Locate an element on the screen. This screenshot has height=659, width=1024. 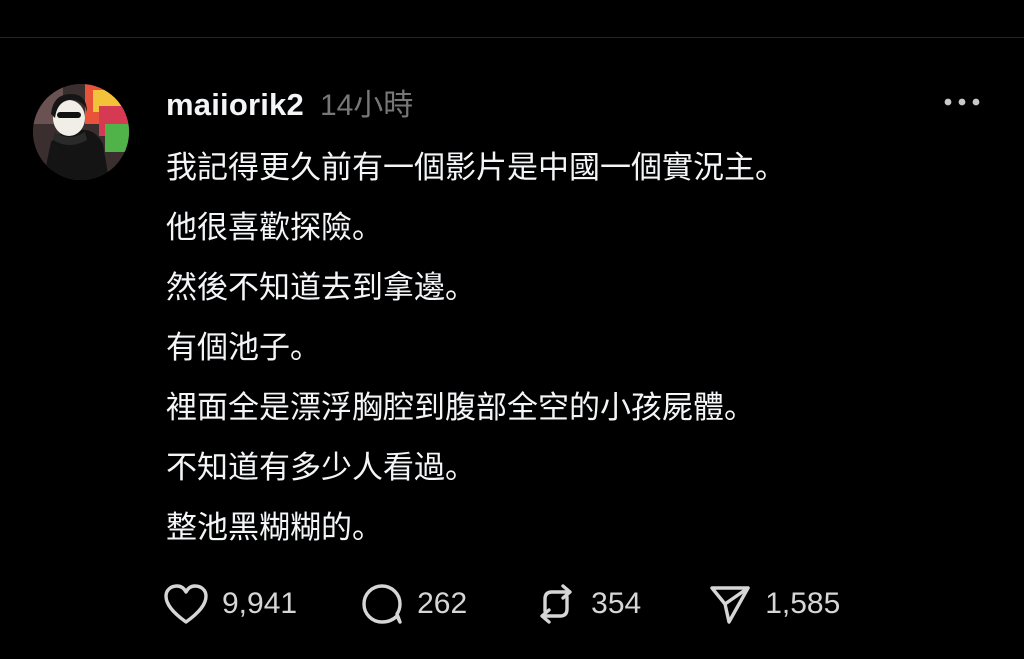
post-text-line: 不知道有多少人看過。 is located at coordinates (321, 468).